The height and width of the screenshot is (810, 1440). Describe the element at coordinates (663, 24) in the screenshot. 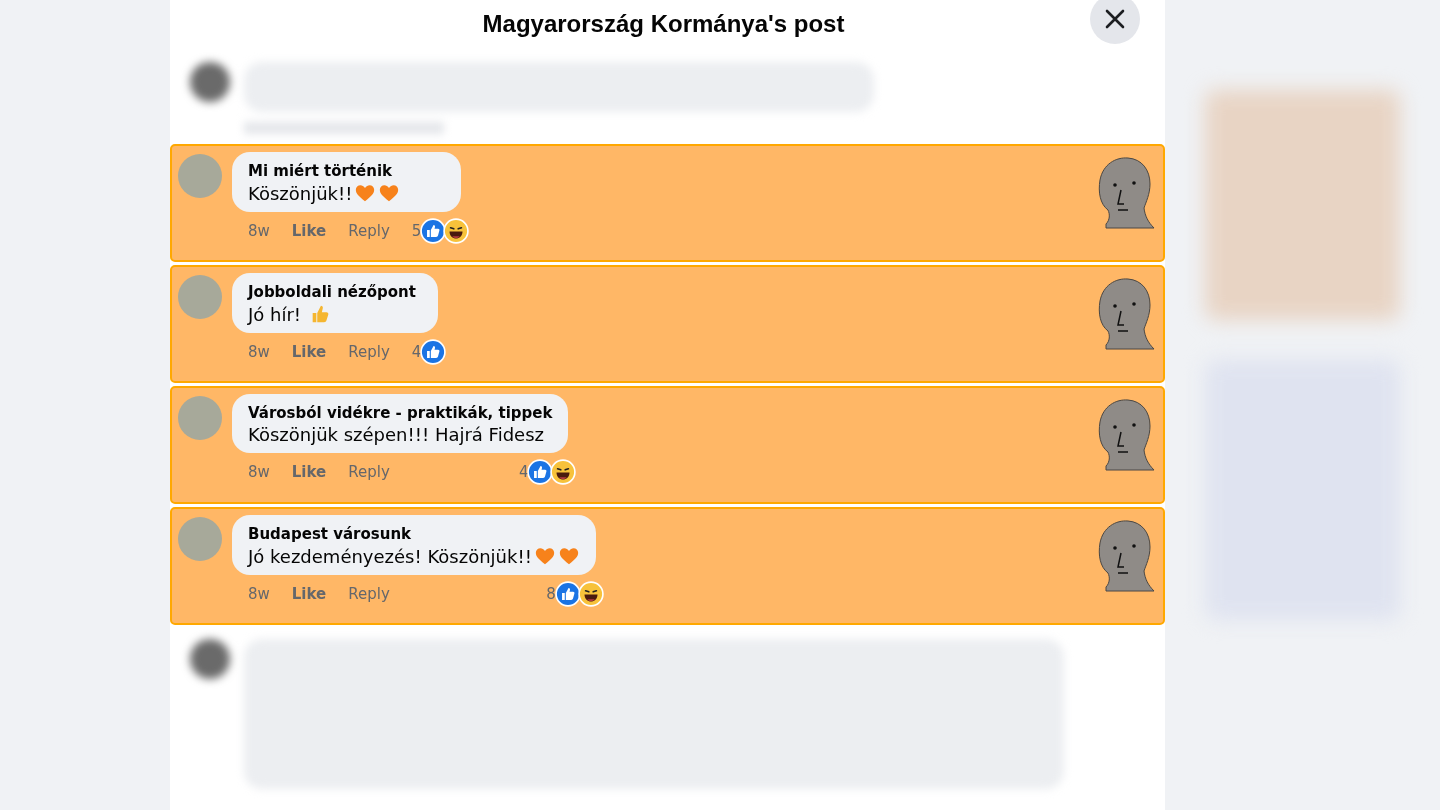

I see `dialog-title: Magyarország Kormánya's post` at that location.